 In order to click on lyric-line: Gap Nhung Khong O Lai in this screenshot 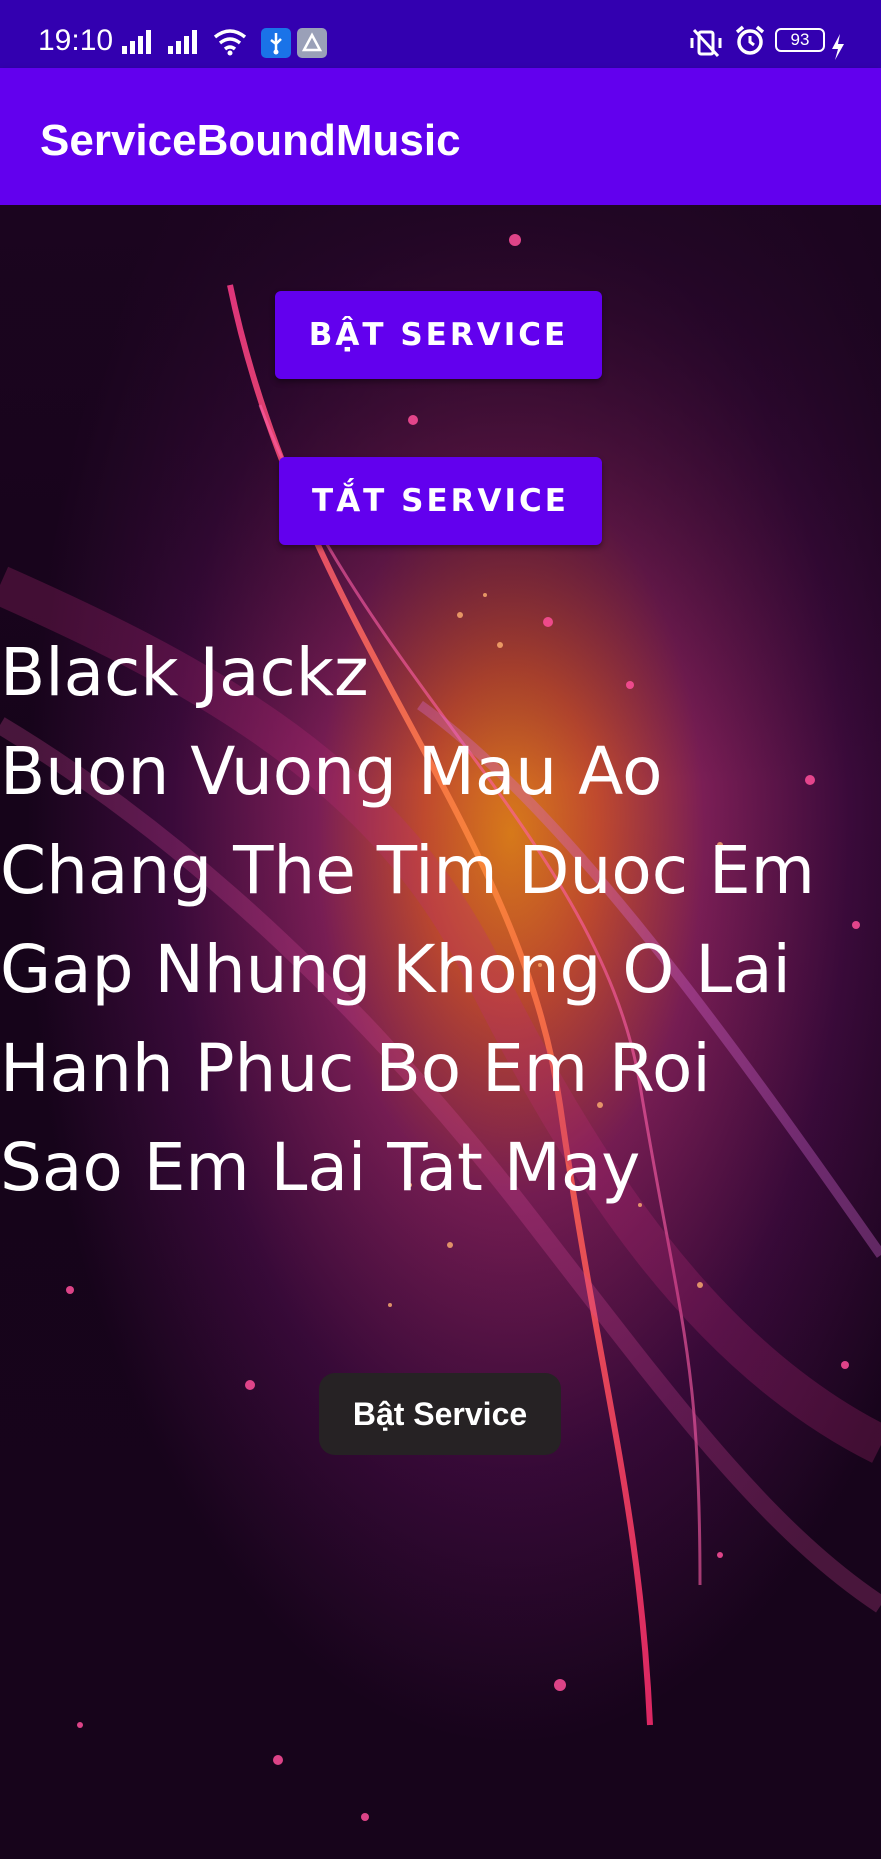, I will do `click(395, 969)`.